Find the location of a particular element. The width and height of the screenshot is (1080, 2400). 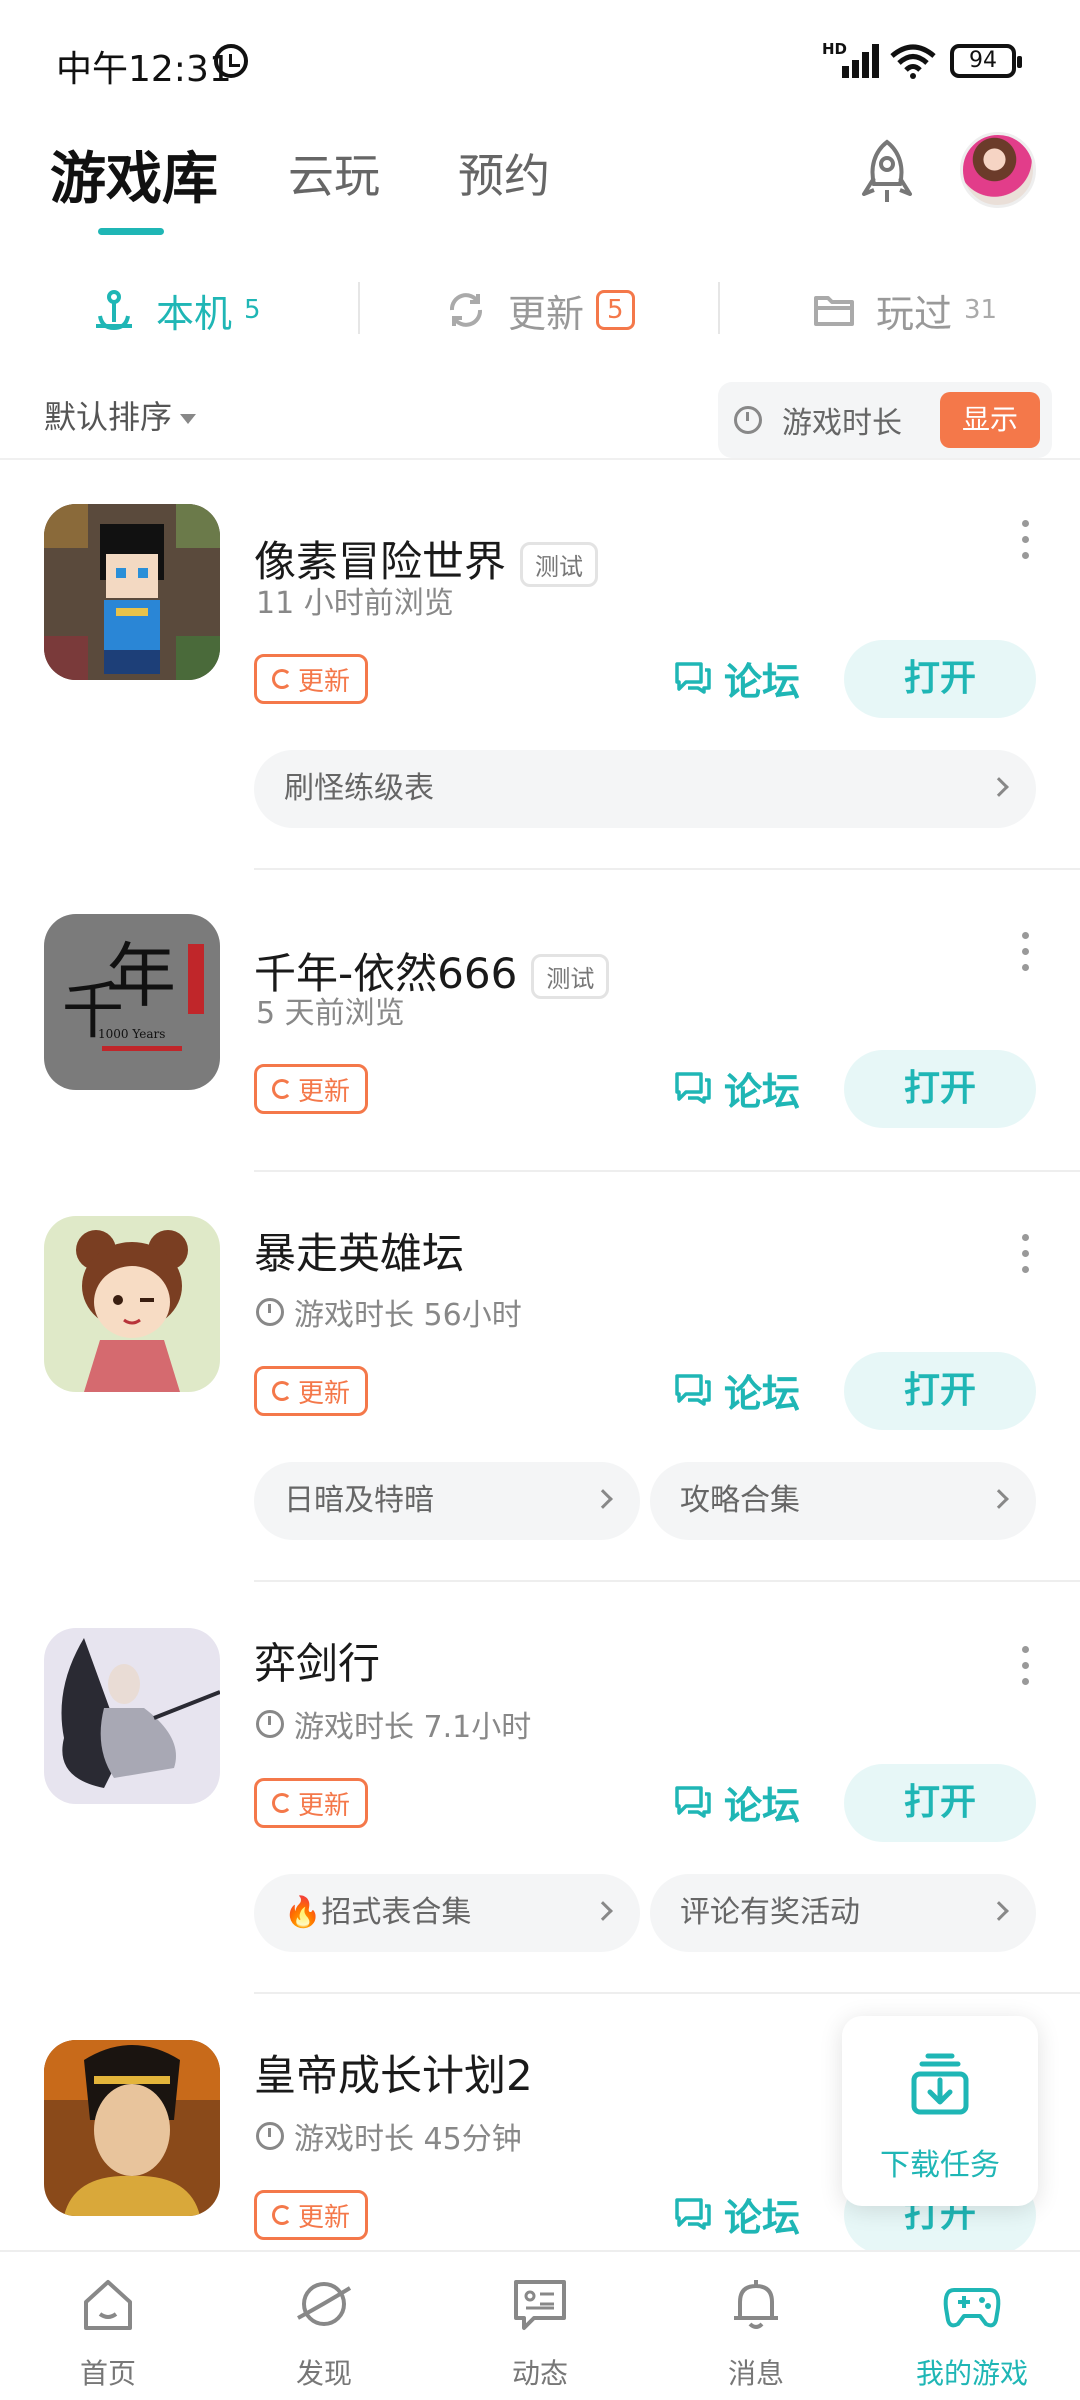

download-icon is located at coordinates (940, 2084).